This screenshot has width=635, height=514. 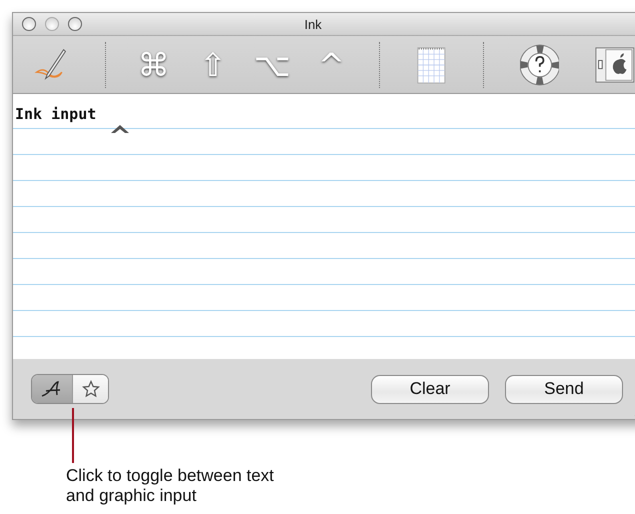 What do you see at coordinates (615, 64) in the screenshot?
I see `apple-switch-icon` at bounding box center [615, 64].